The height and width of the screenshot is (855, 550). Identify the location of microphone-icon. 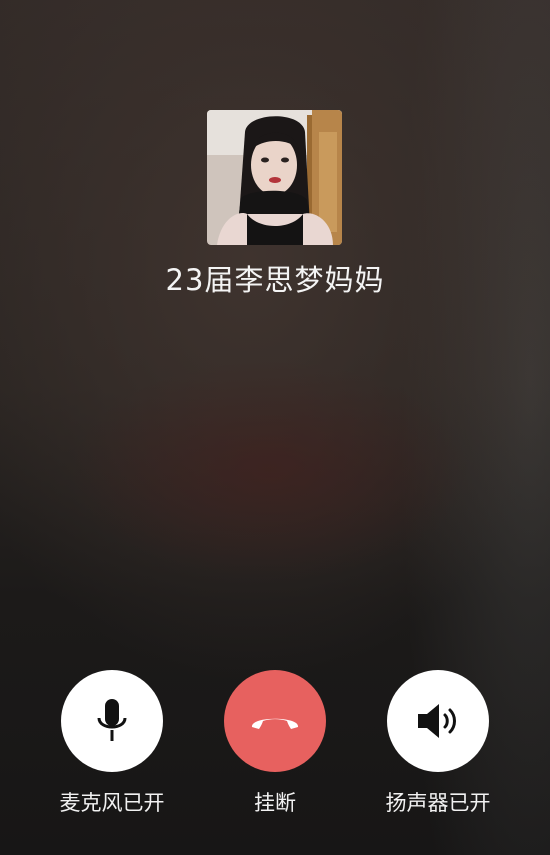
(112, 720).